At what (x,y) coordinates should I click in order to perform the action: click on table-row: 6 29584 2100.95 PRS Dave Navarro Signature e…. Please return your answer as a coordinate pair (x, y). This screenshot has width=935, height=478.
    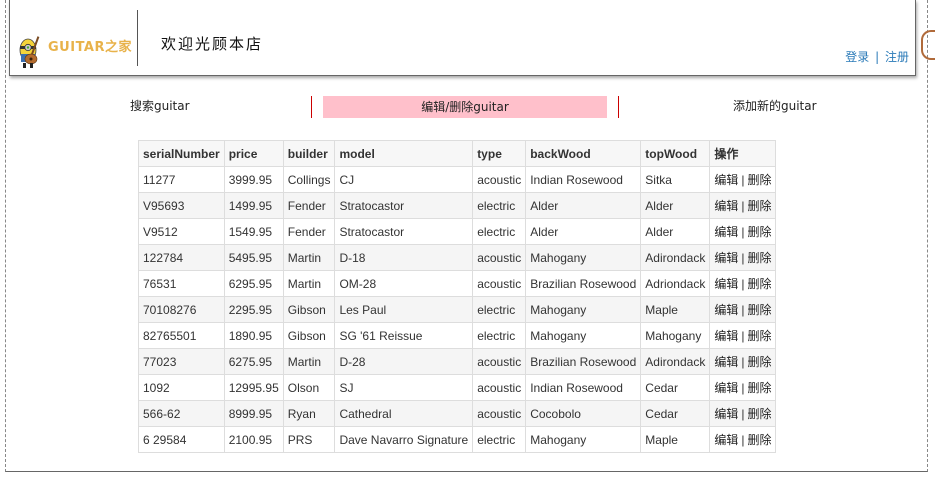
    Looking at the image, I should click on (457, 439).